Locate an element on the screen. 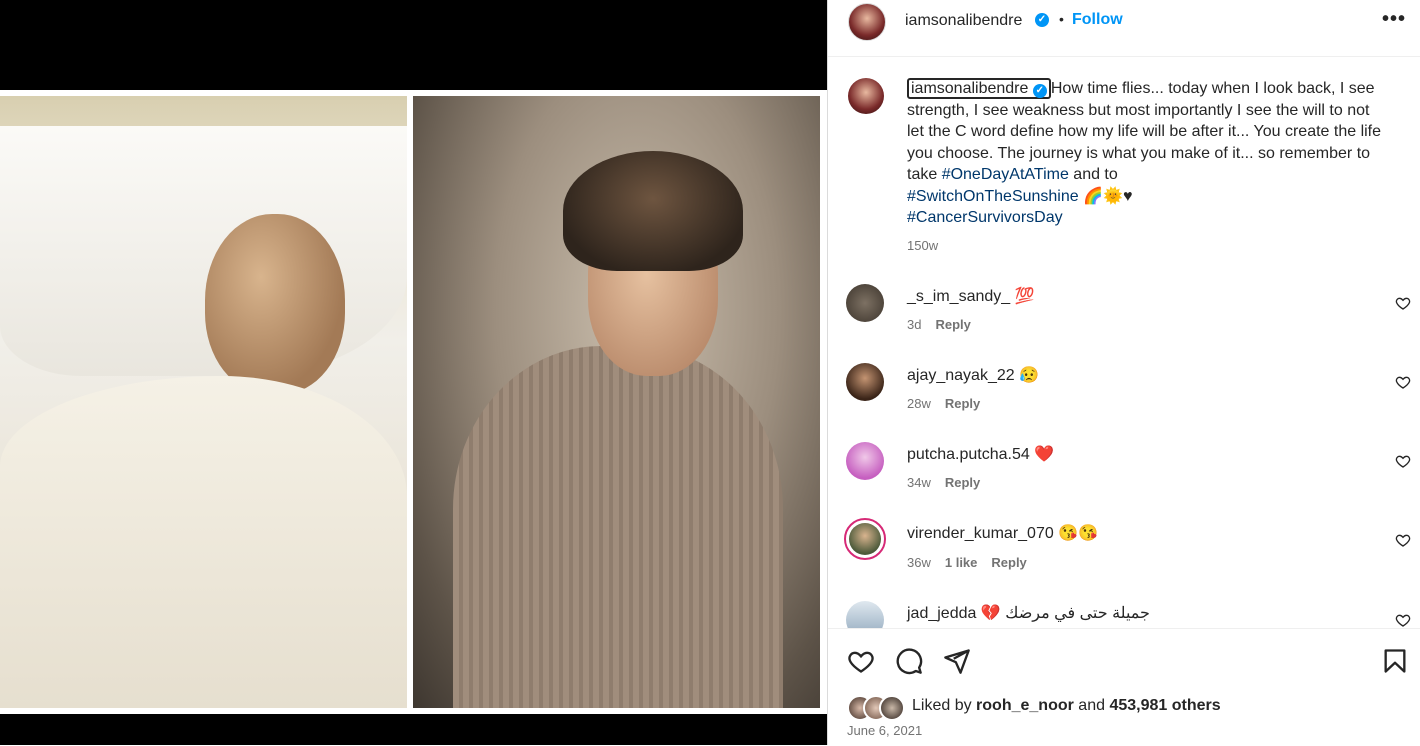 The height and width of the screenshot is (746, 1420). sweater-shape is located at coordinates (618, 527).